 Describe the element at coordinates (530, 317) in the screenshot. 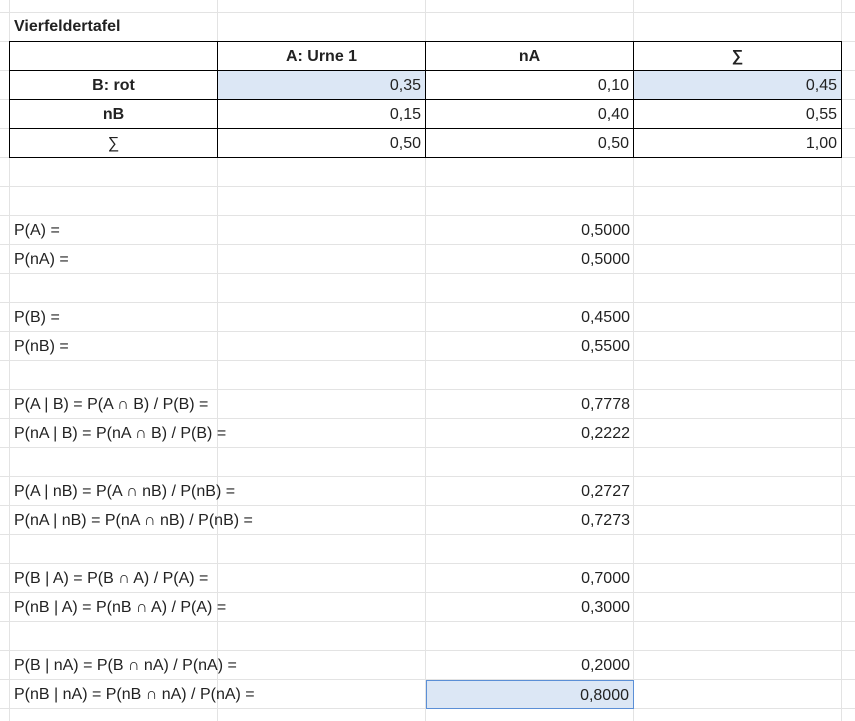

I see `prob-value-pb: 0,4500` at that location.